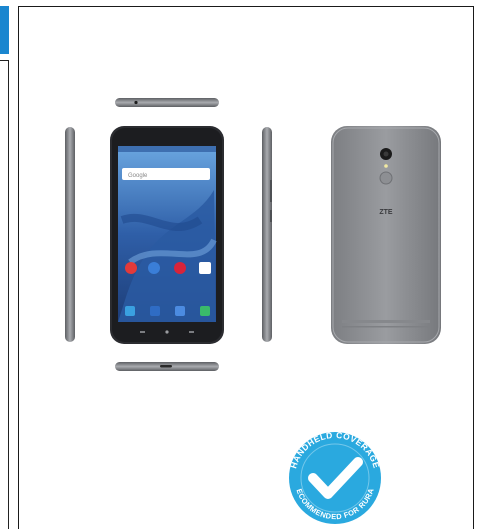 The height and width of the screenshot is (529, 481). What do you see at coordinates (267, 234) in the screenshot?
I see `phone-right-side-view` at bounding box center [267, 234].